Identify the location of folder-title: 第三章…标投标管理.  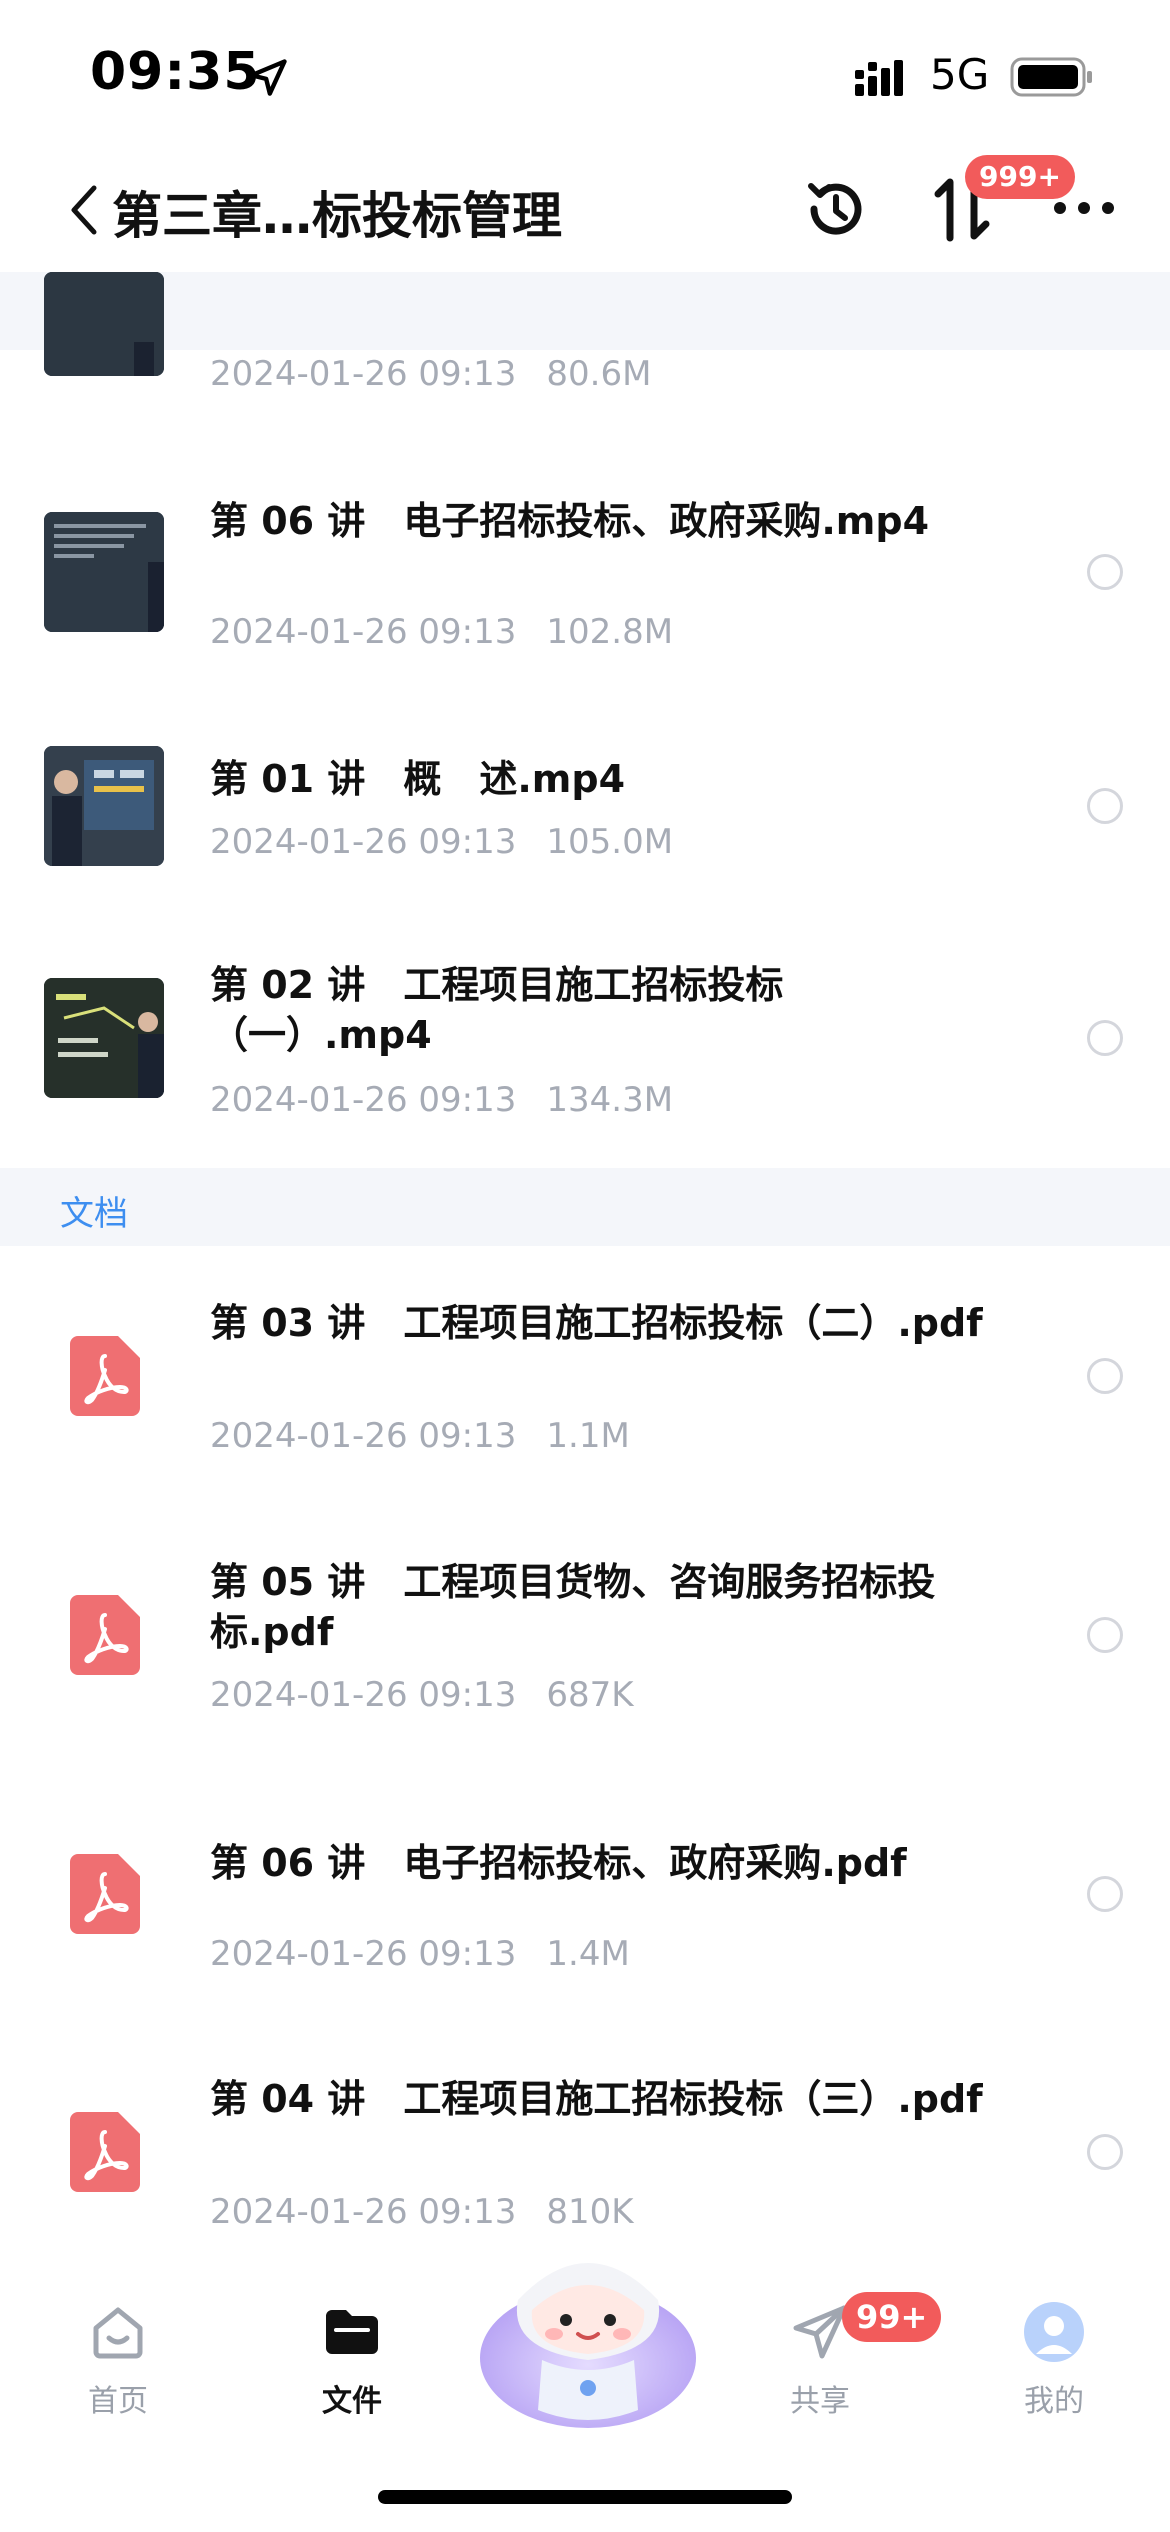
(337, 216).